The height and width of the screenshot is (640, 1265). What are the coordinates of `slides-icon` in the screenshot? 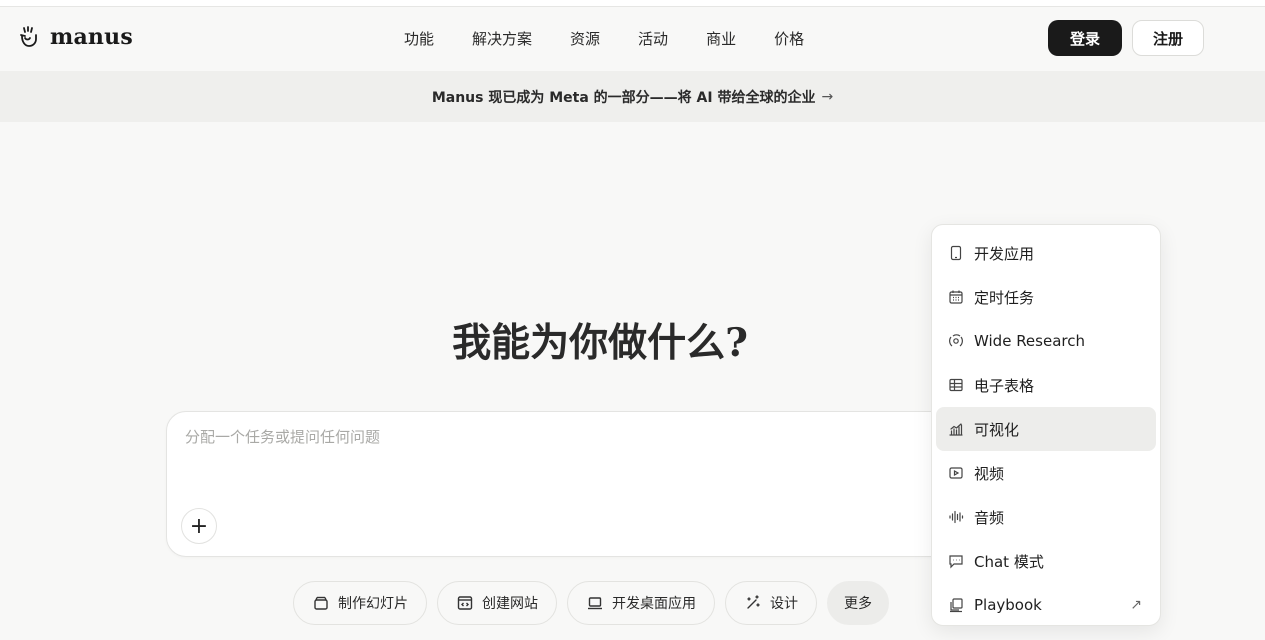 It's located at (321, 603).